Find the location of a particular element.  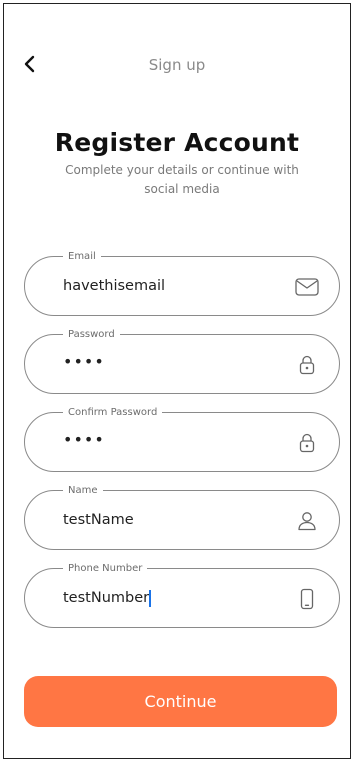

password-label: Password is located at coordinates (91, 334).